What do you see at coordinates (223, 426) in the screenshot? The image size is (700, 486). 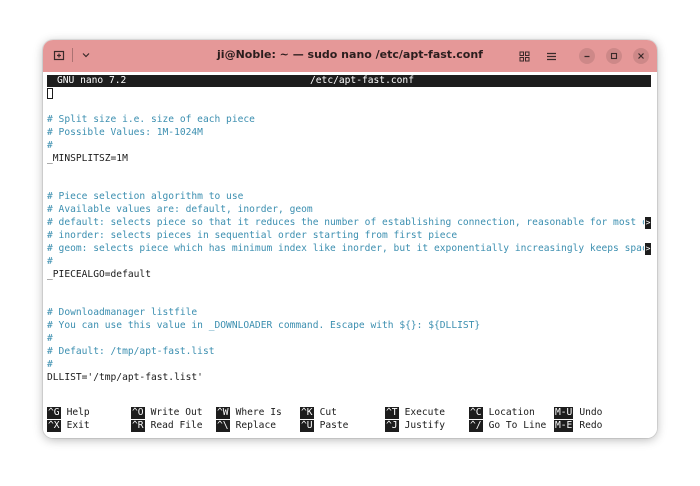 I see `shortcut-key: ^\` at bounding box center [223, 426].